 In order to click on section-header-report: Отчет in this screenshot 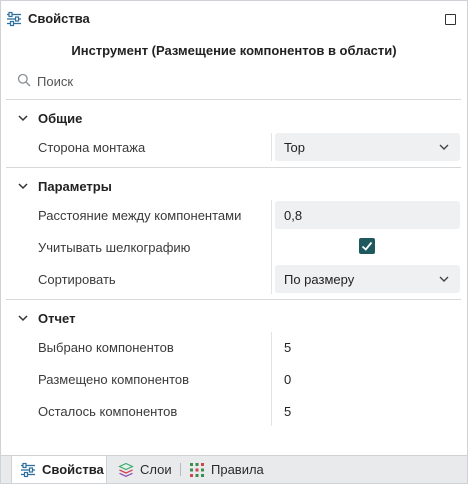, I will do `click(46, 318)`.